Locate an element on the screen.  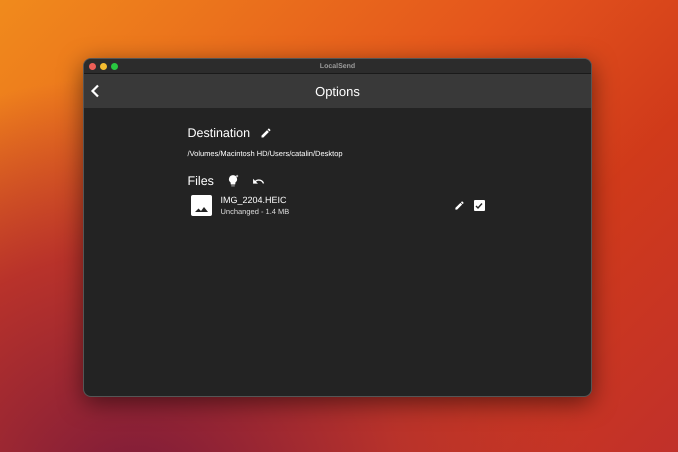
section-heading: Files is located at coordinates (201, 181).